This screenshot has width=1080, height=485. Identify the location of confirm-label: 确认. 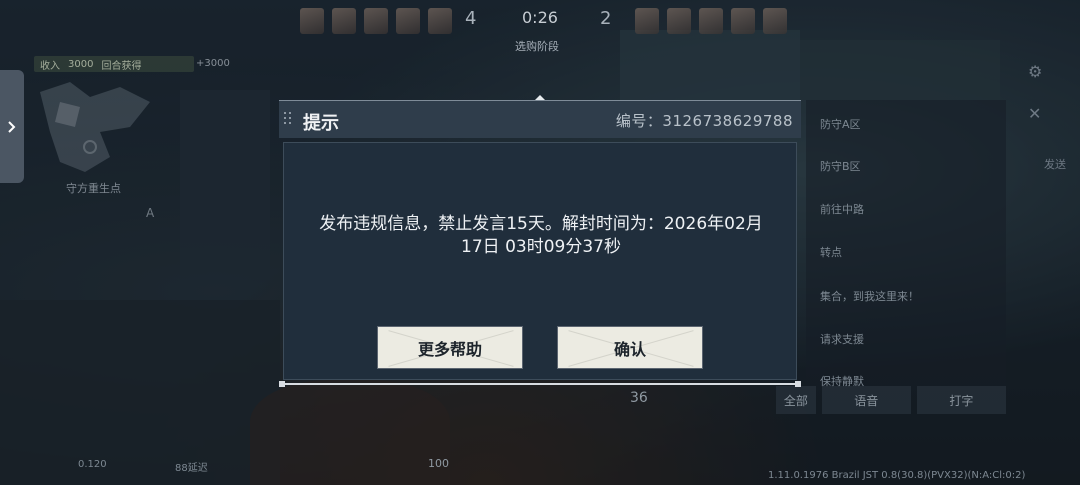
(629, 349).